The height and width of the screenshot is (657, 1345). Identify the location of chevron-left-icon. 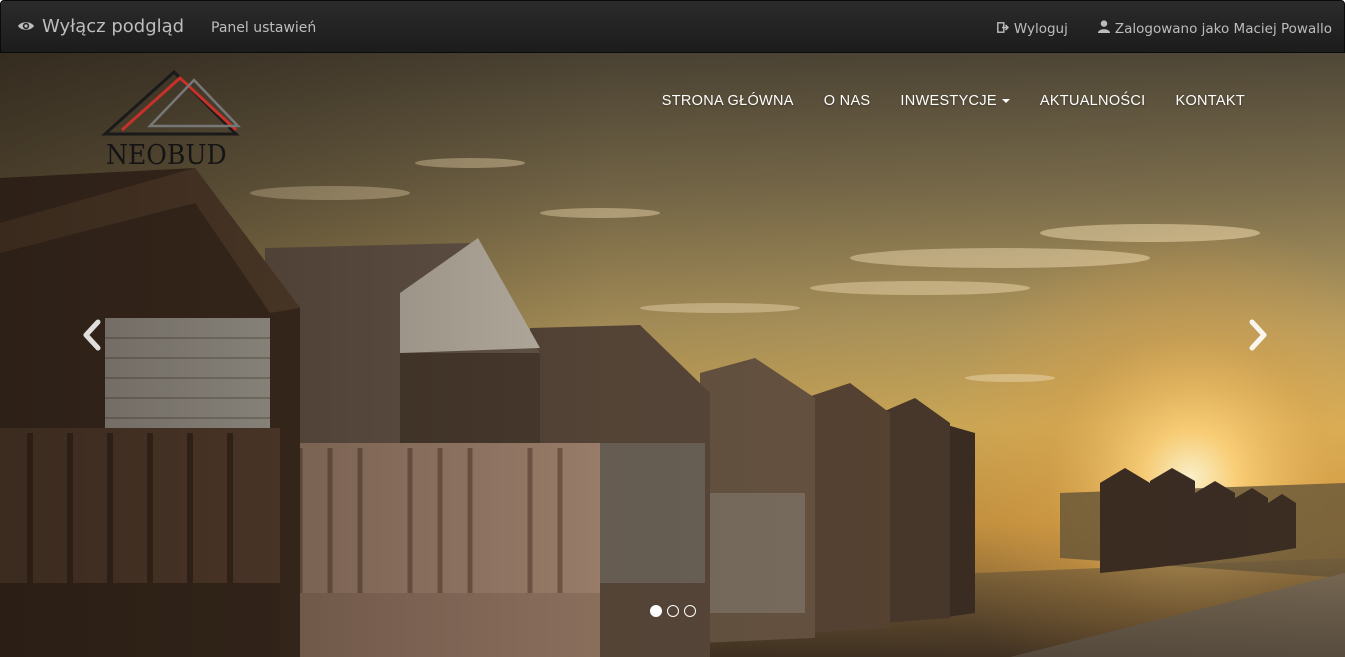
(92, 335).